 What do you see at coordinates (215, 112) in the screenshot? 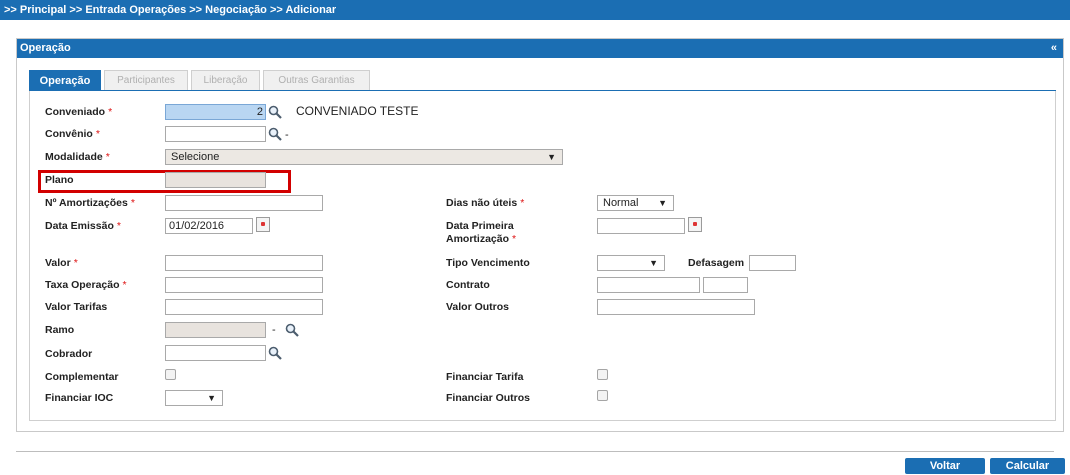
I see `conveniado-input: 2` at bounding box center [215, 112].